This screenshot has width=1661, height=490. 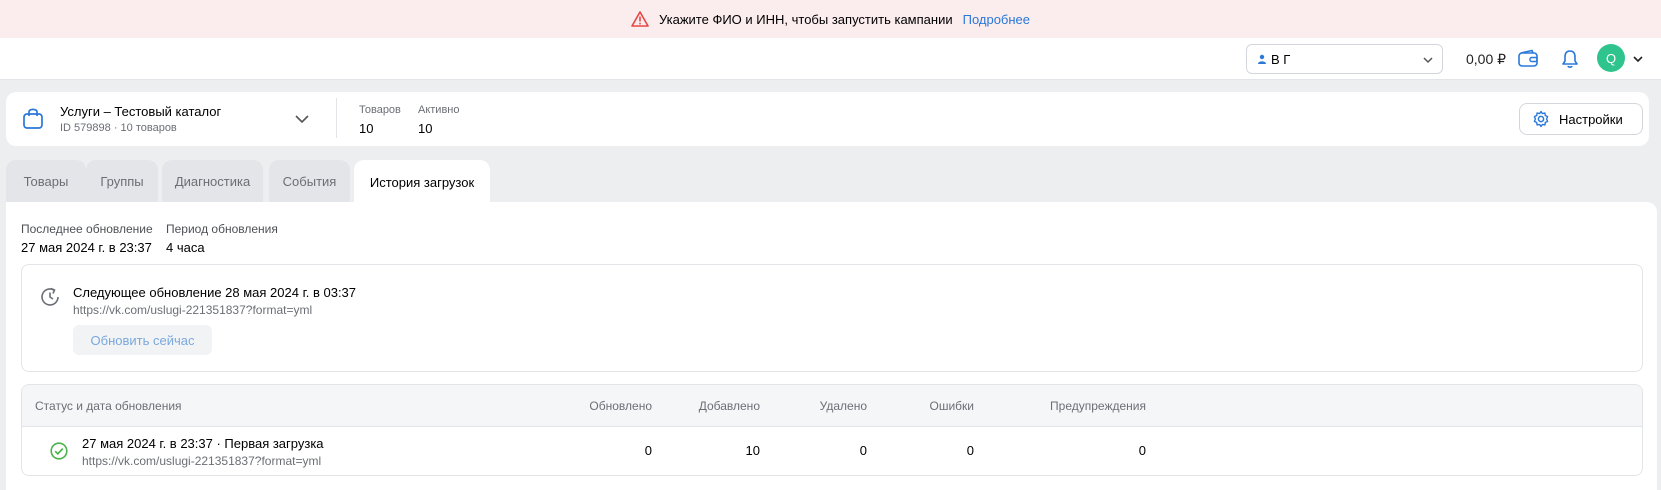 What do you see at coordinates (222, 229) in the screenshot?
I see `update-period-label: Период обновления` at bounding box center [222, 229].